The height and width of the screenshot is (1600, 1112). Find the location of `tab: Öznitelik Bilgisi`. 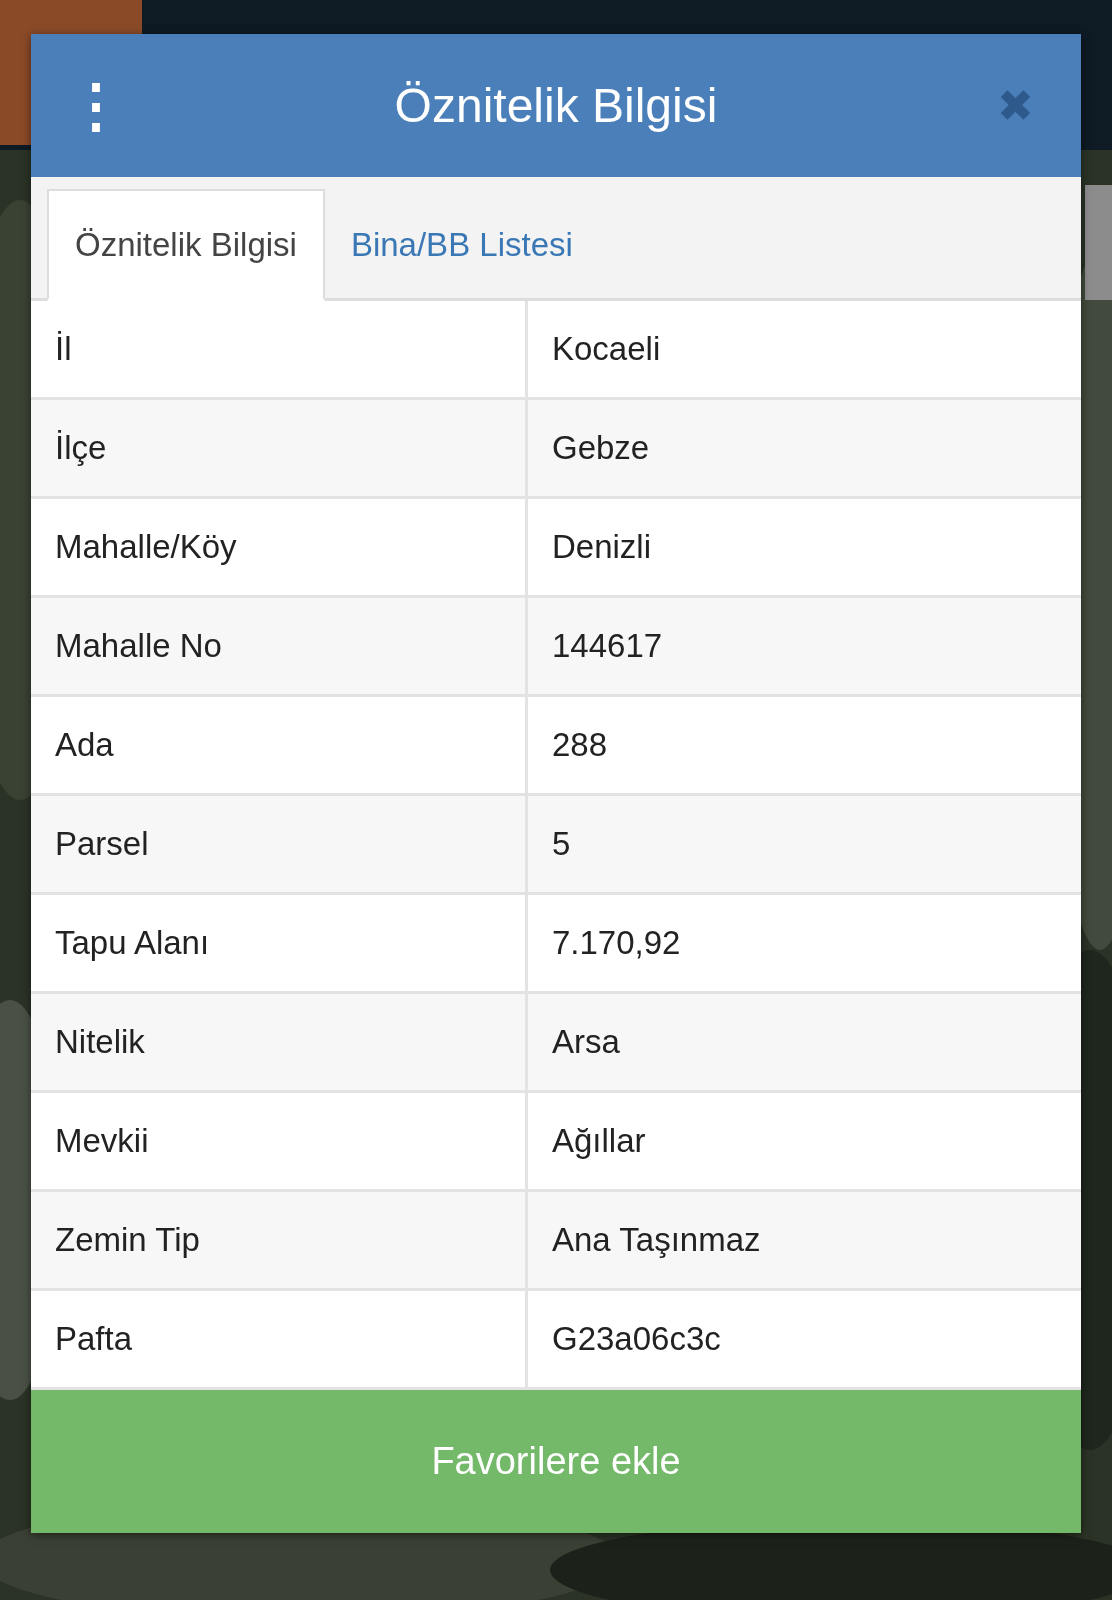

tab: Öznitelik Bilgisi is located at coordinates (186, 245).